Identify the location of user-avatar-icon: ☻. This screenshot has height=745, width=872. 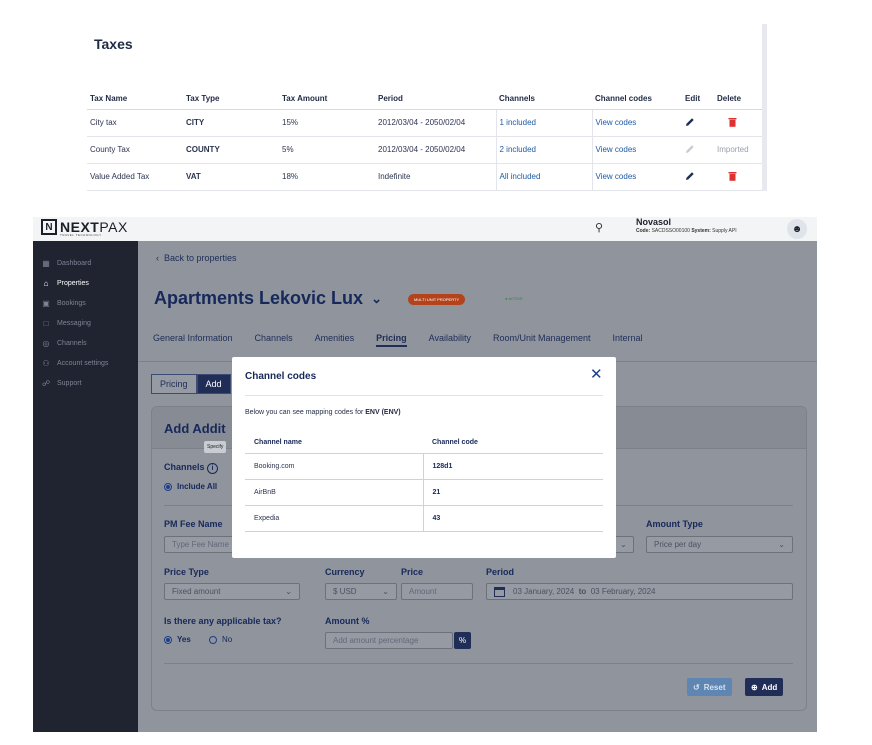
(797, 229).